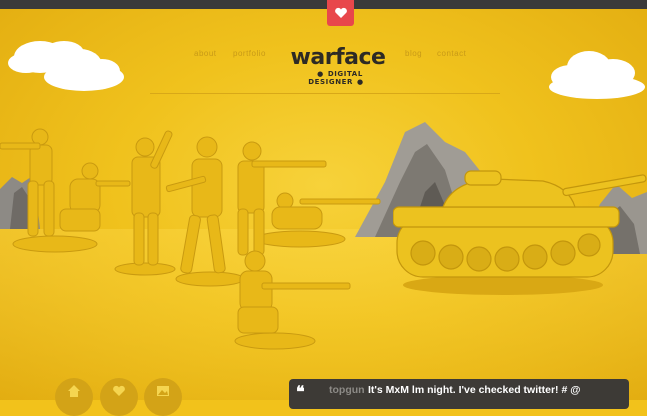  What do you see at coordinates (520, 232) in the screenshot?
I see `toy-tank` at bounding box center [520, 232].